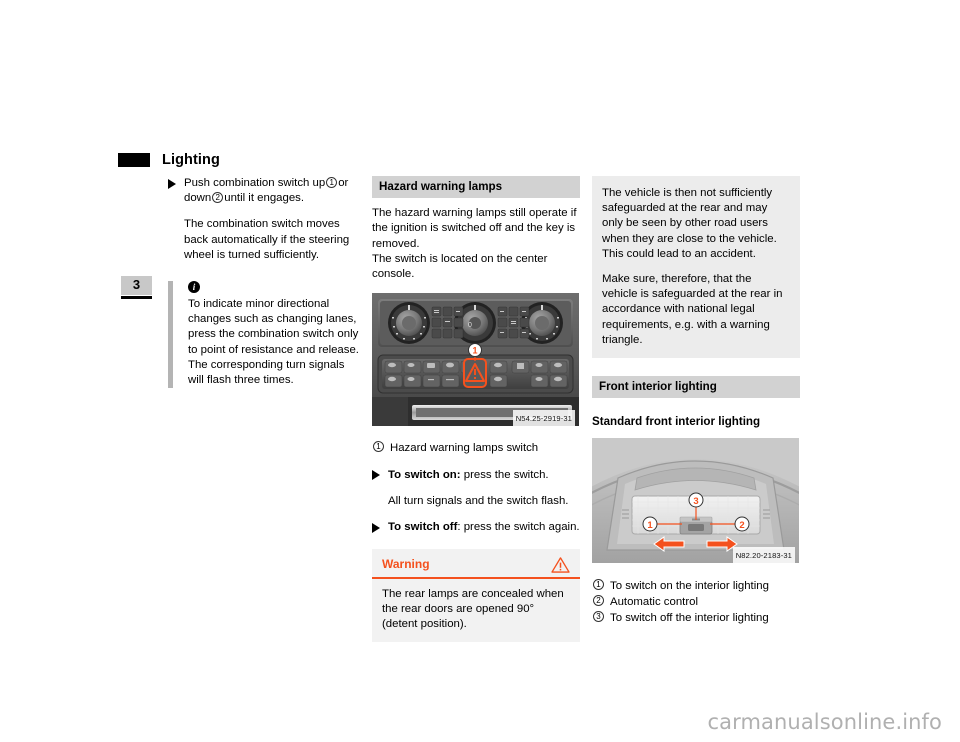 This screenshot has height=742, width=960. Describe the element at coordinates (506, 474) in the screenshot. I see `switch-on-text: press the switch.` at that location.